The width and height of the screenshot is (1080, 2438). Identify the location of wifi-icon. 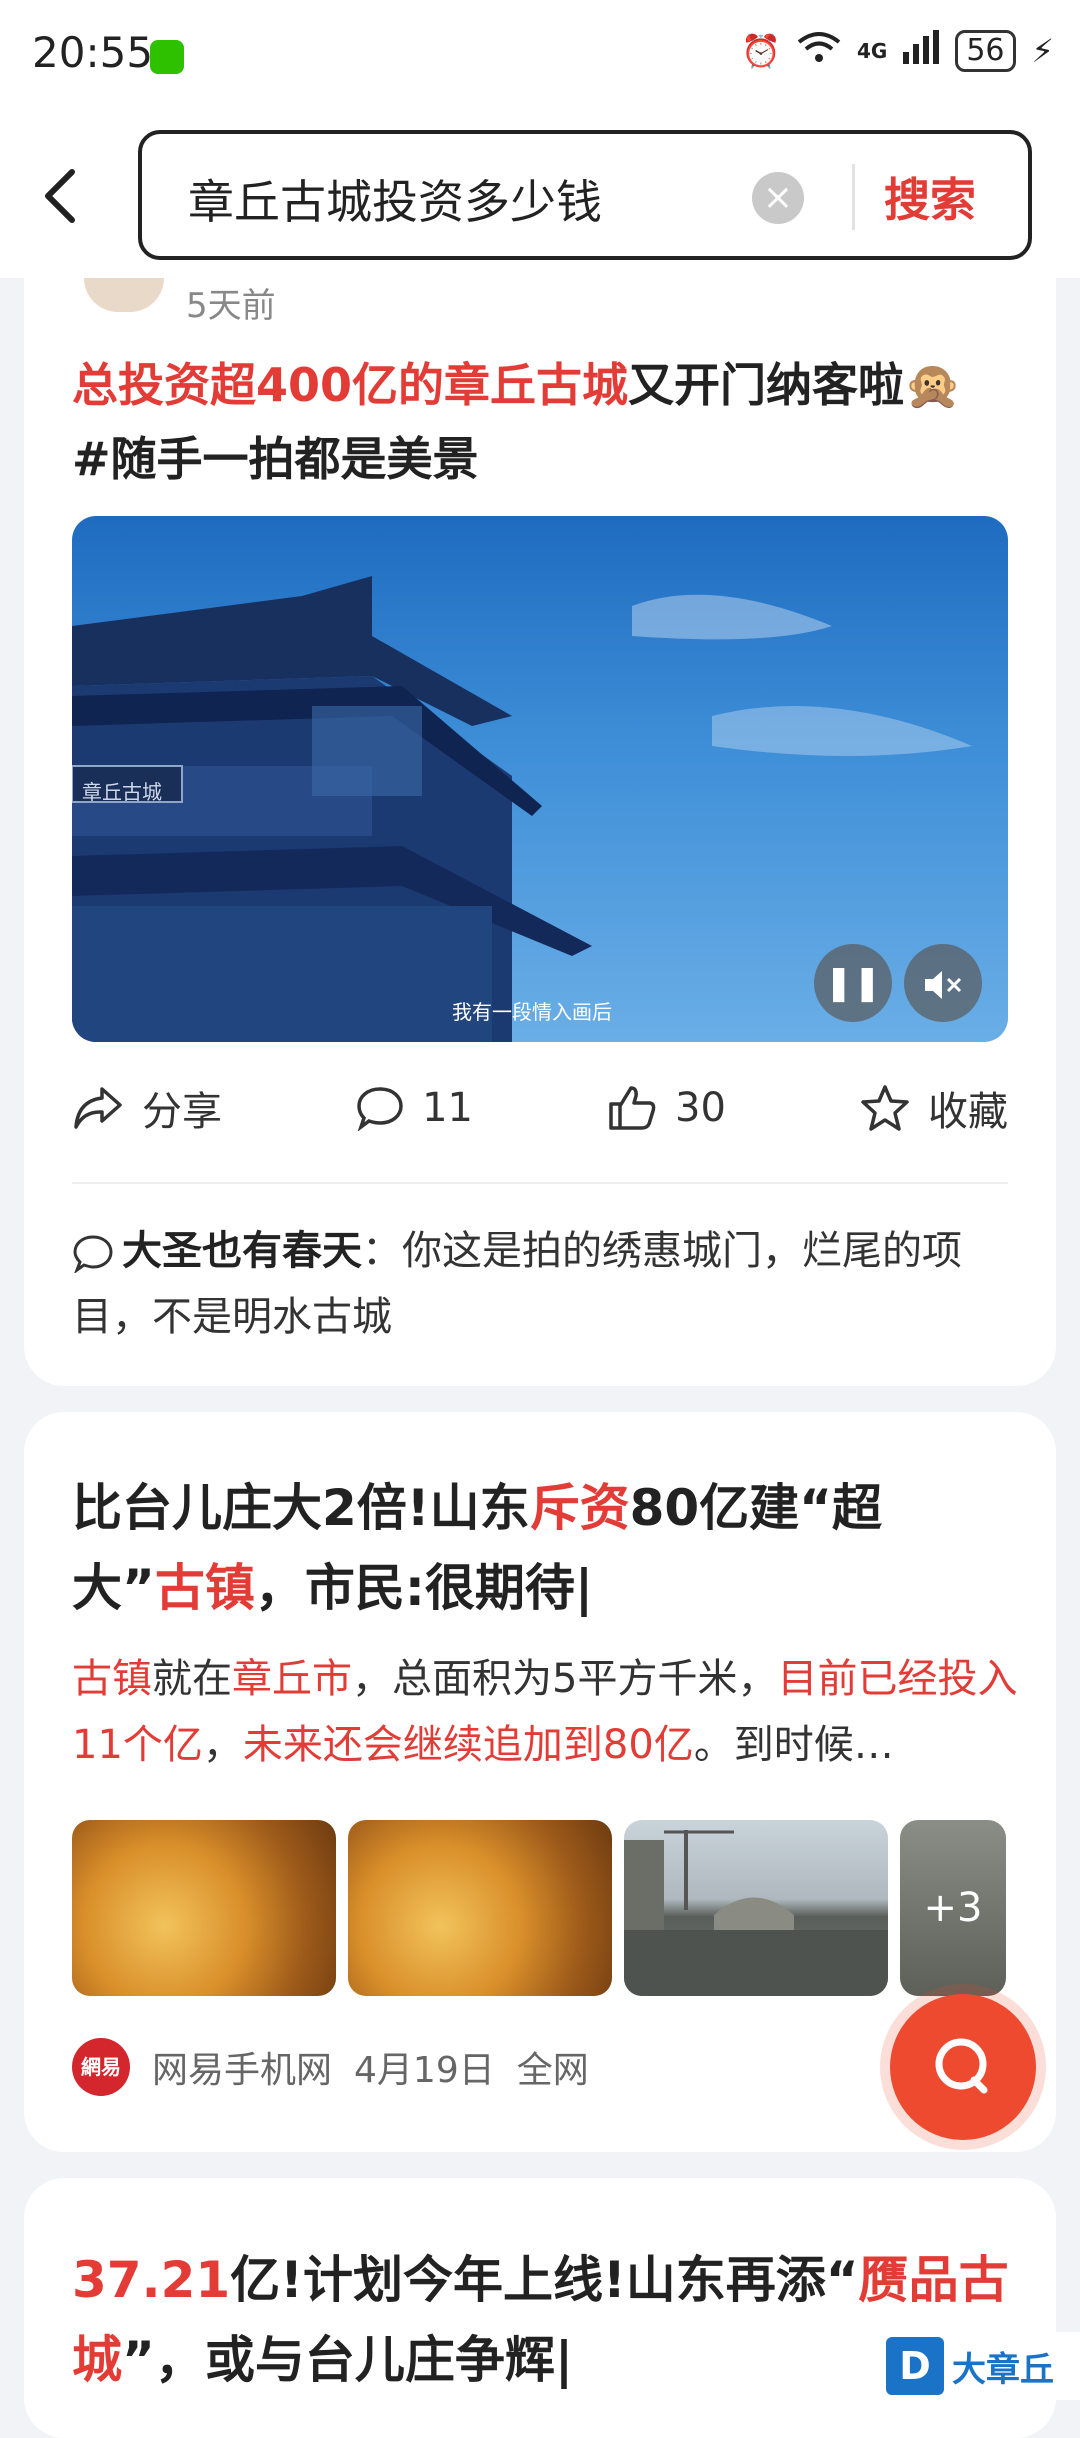
(819, 51).